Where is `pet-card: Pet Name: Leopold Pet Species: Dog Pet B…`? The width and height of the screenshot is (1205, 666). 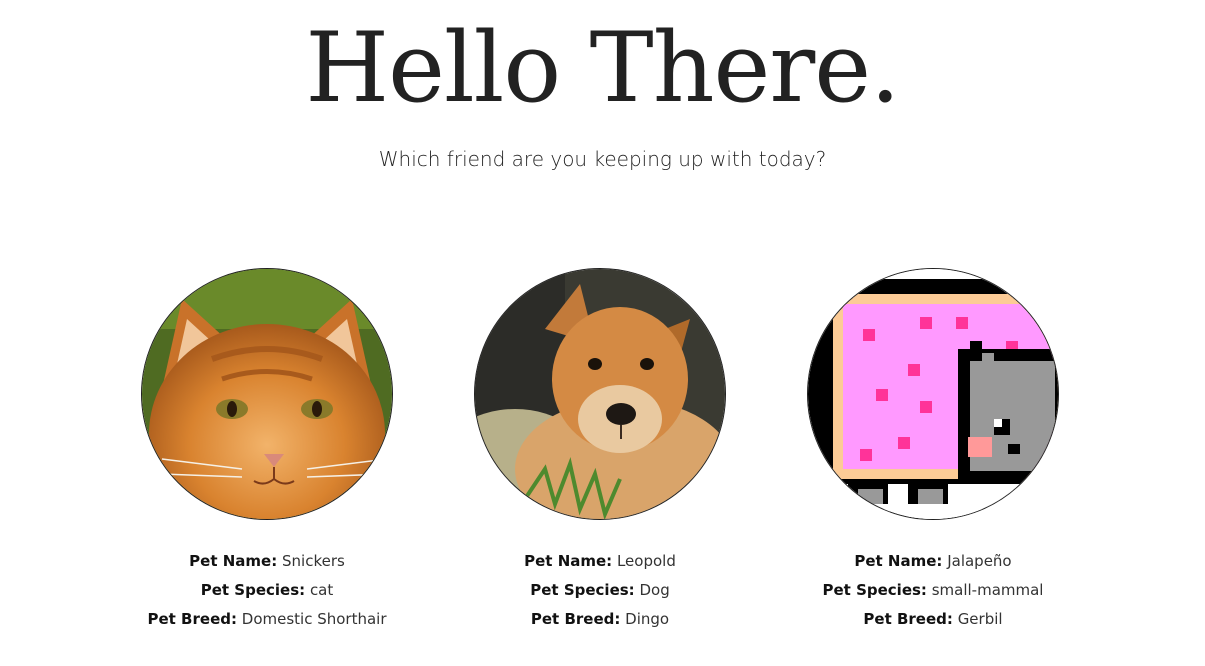
pet-card: Pet Name: Leopold Pet Species: Dog Pet B… is located at coordinates (600, 451).